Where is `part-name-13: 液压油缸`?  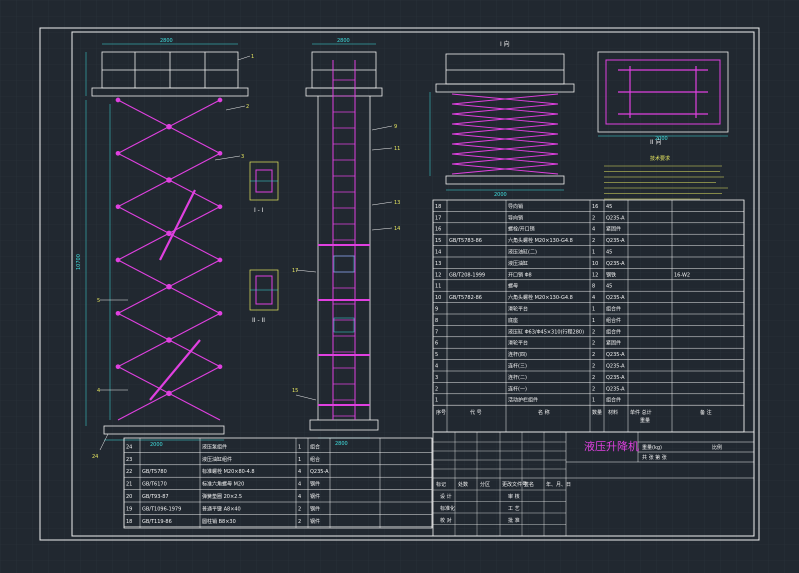 part-name-13: 液压油缸 is located at coordinates (518, 263).